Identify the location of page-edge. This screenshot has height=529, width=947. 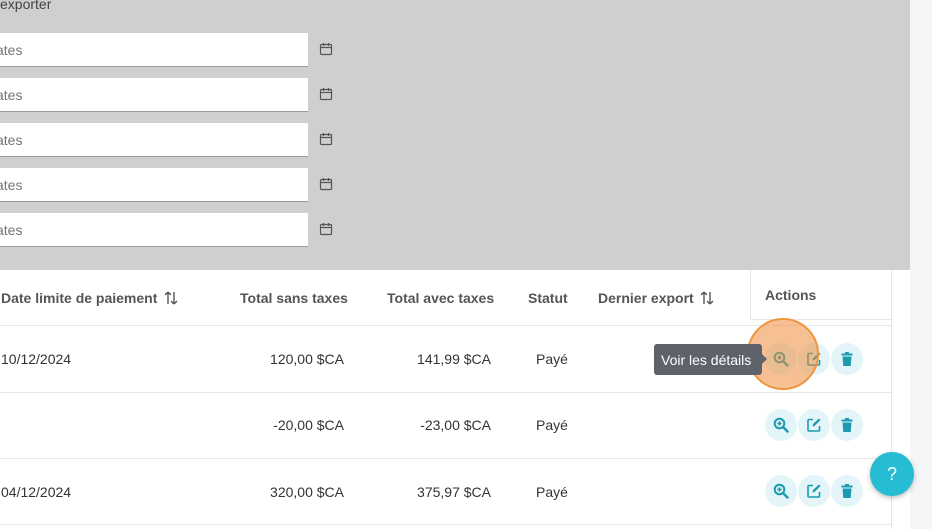
(939, 264).